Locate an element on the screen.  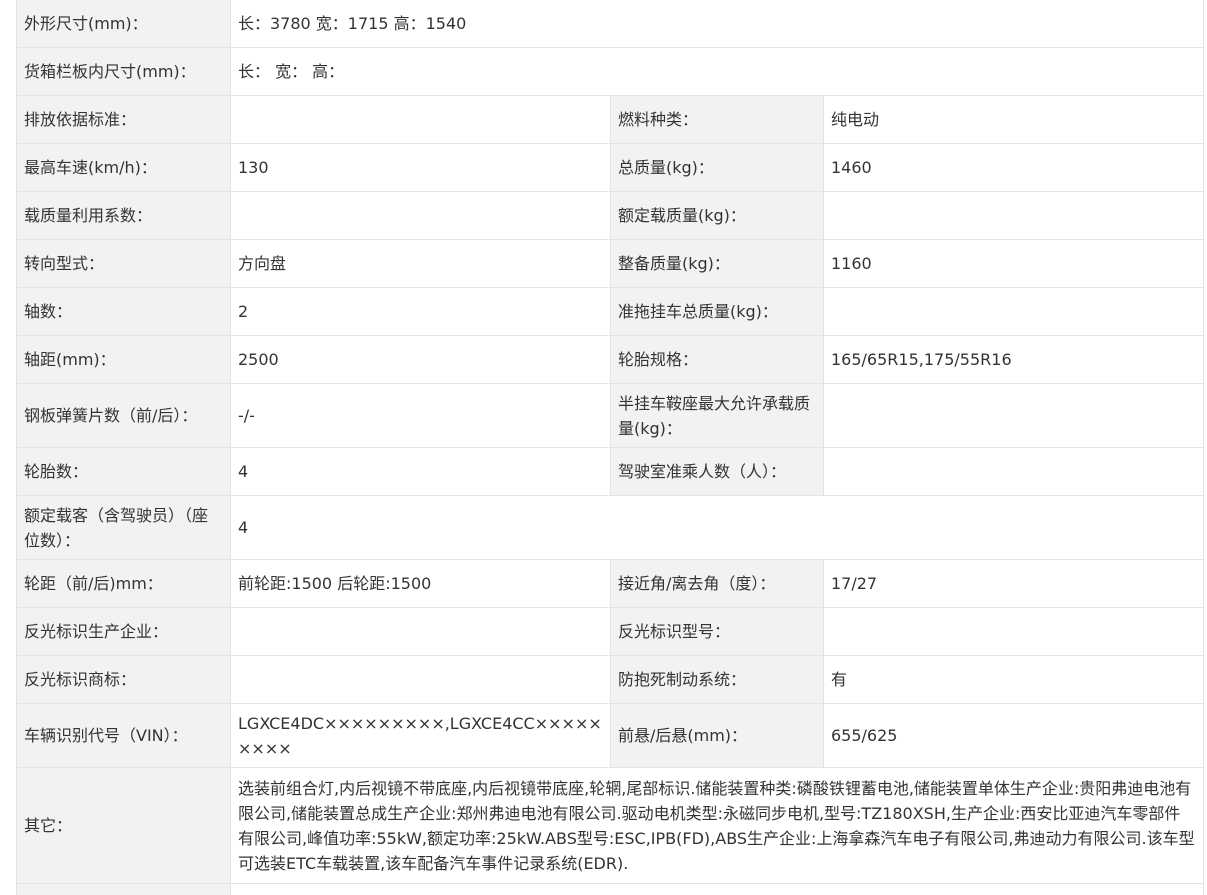
field-value: 长： 宽： 高： is located at coordinates (717, 71).